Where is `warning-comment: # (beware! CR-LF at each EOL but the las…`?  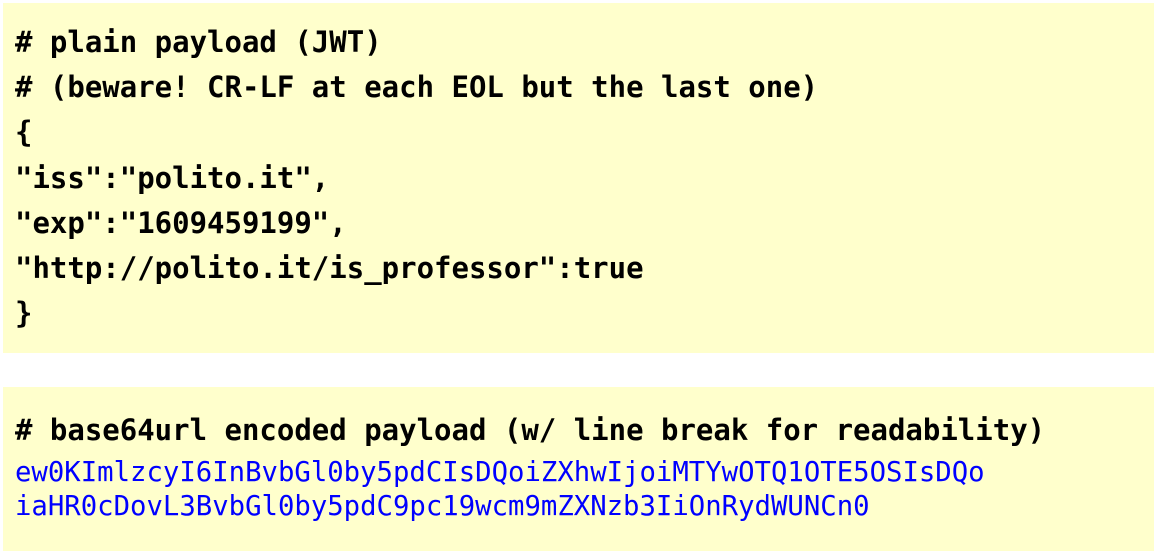 warning-comment: # (beware! CR-LF at each EOL but the las… is located at coordinates (417, 87).